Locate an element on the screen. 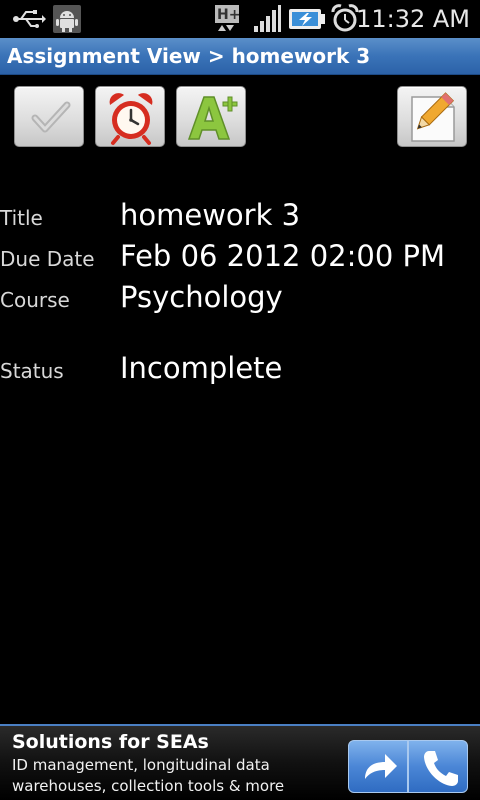  status-bar: H+ 11:32 AM is located at coordinates (240, 19).